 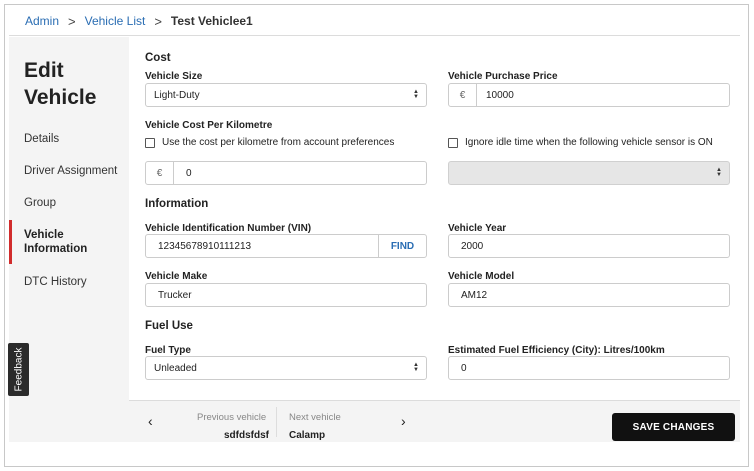 I want to click on vehicle-make-label: Vehicle Make, so click(x=176, y=276).